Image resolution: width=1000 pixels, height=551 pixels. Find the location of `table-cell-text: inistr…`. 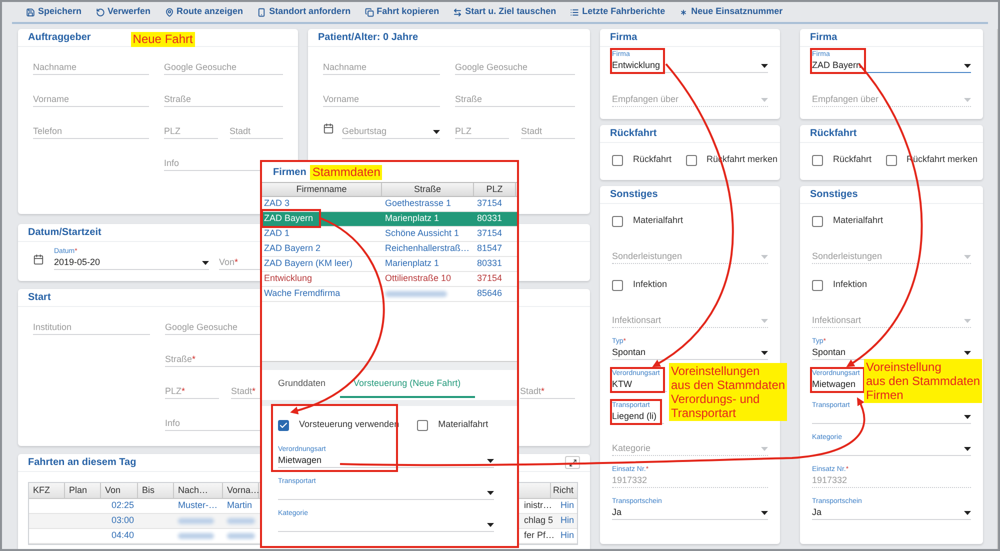

table-cell-text: inistr… is located at coordinates (538, 505).